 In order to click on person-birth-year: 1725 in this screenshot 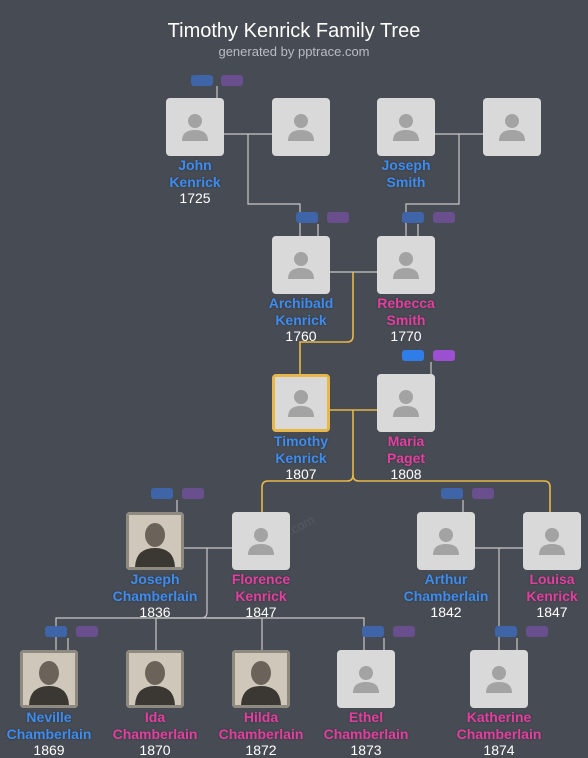, I will do `click(195, 198)`.